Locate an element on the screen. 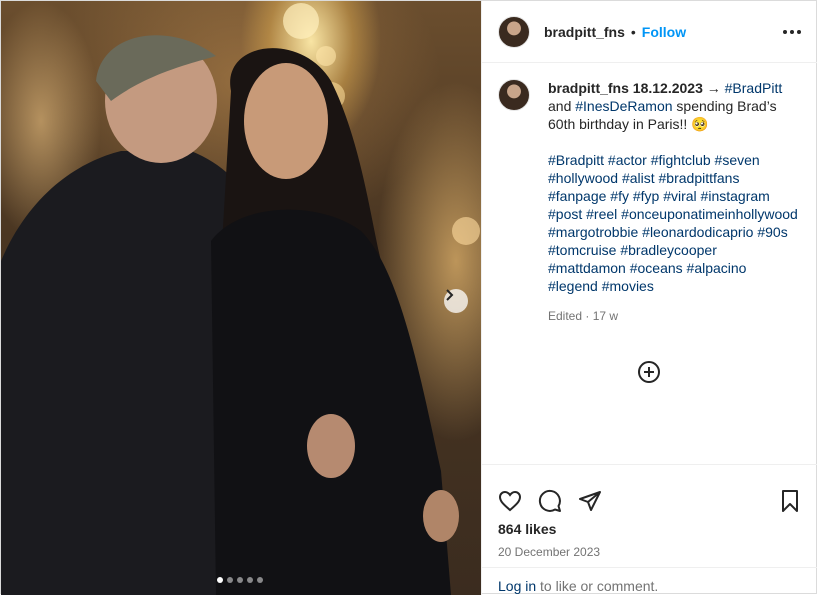  caption-date: 18.12.2023 is located at coordinates (667, 88).